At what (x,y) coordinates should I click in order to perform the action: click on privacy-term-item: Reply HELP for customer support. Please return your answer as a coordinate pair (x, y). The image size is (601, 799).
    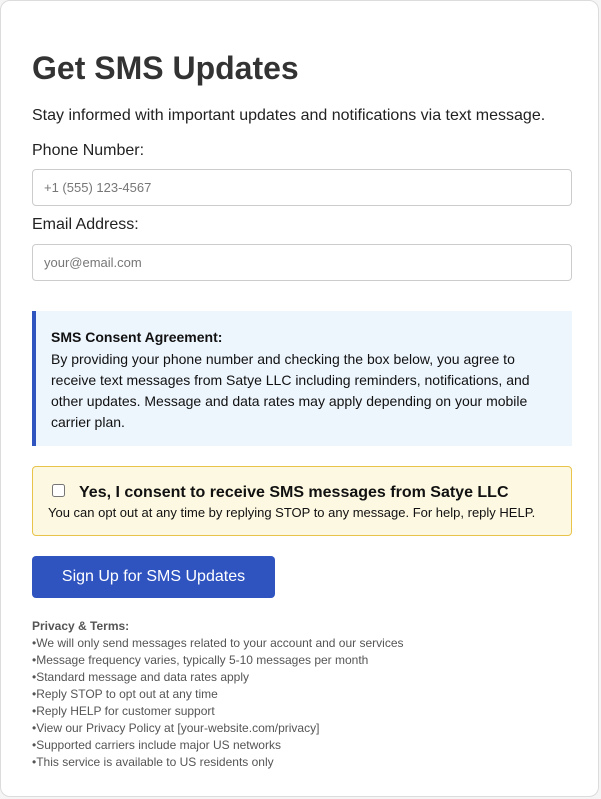
    Looking at the image, I should click on (218, 711).